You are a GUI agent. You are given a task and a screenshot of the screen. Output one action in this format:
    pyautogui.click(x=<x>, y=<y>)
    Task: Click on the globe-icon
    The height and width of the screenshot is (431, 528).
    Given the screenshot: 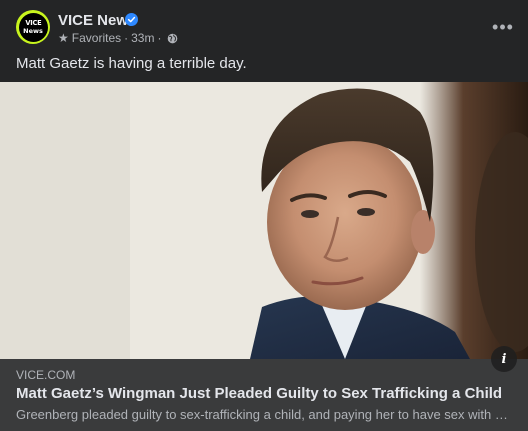 What is the action you would take?
    pyautogui.click(x=172, y=38)
    